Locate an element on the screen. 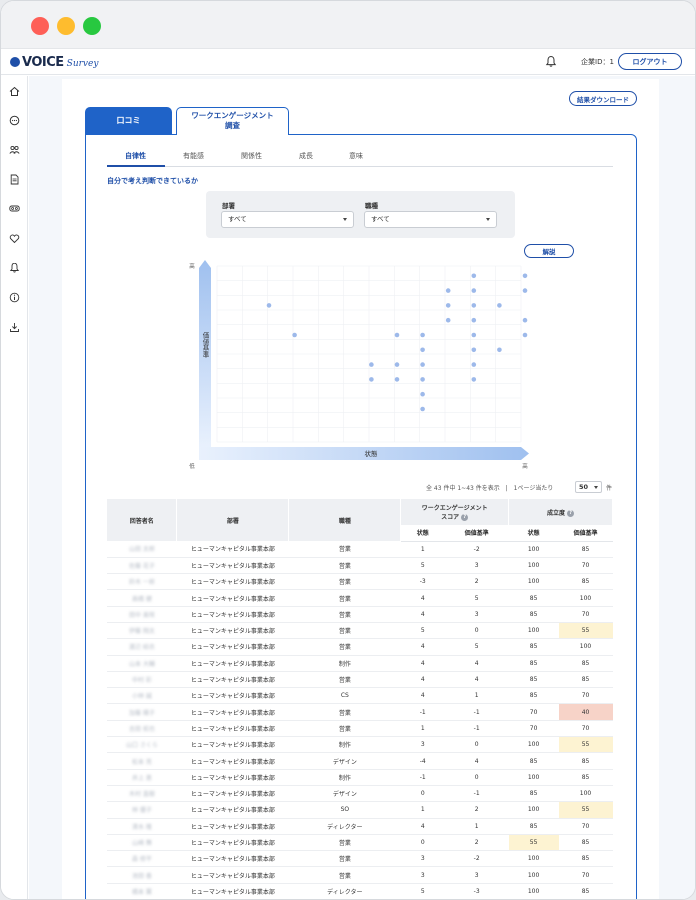 The height and width of the screenshot is (900, 696). chat-icon is located at coordinates (14, 120).